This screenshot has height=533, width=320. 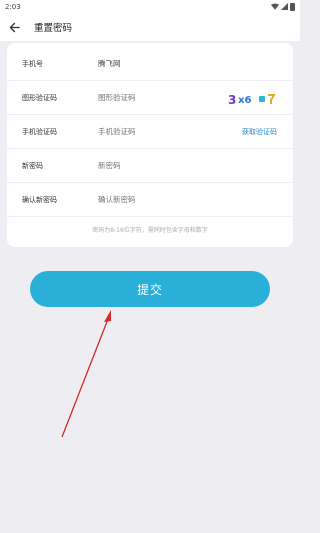 I want to click on annotation-arrowhead, so click(x=107, y=316).